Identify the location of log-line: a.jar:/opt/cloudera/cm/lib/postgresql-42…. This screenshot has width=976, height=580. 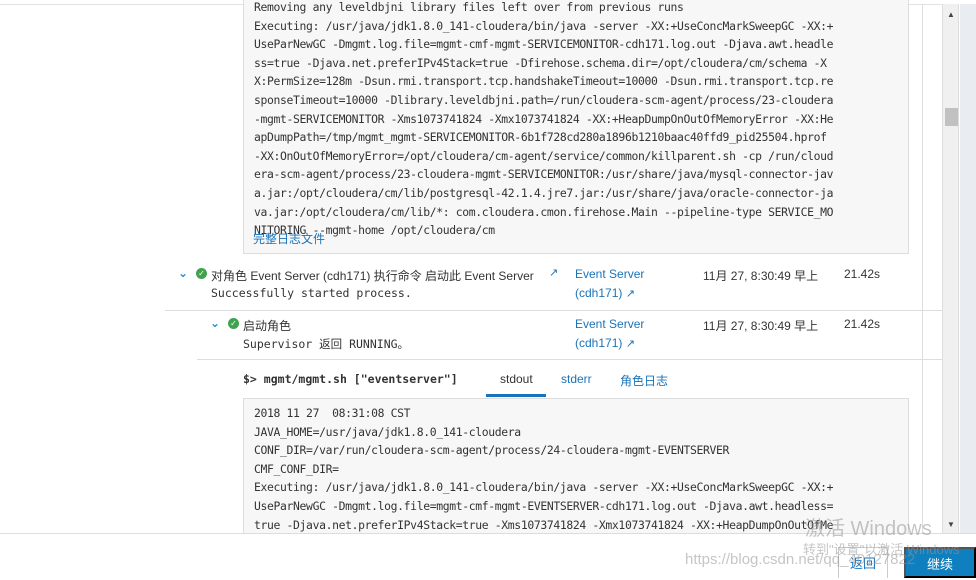
(544, 192).